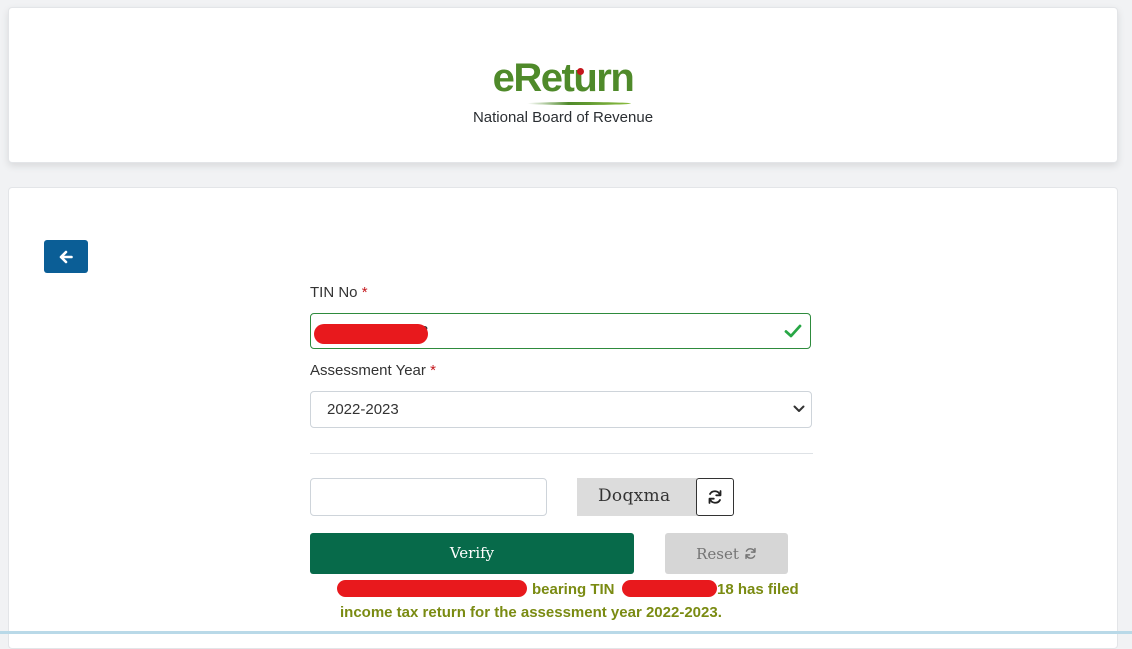 The height and width of the screenshot is (649, 1132). What do you see at coordinates (717, 553) in the screenshot?
I see `reset-button-label: Reset` at bounding box center [717, 553].